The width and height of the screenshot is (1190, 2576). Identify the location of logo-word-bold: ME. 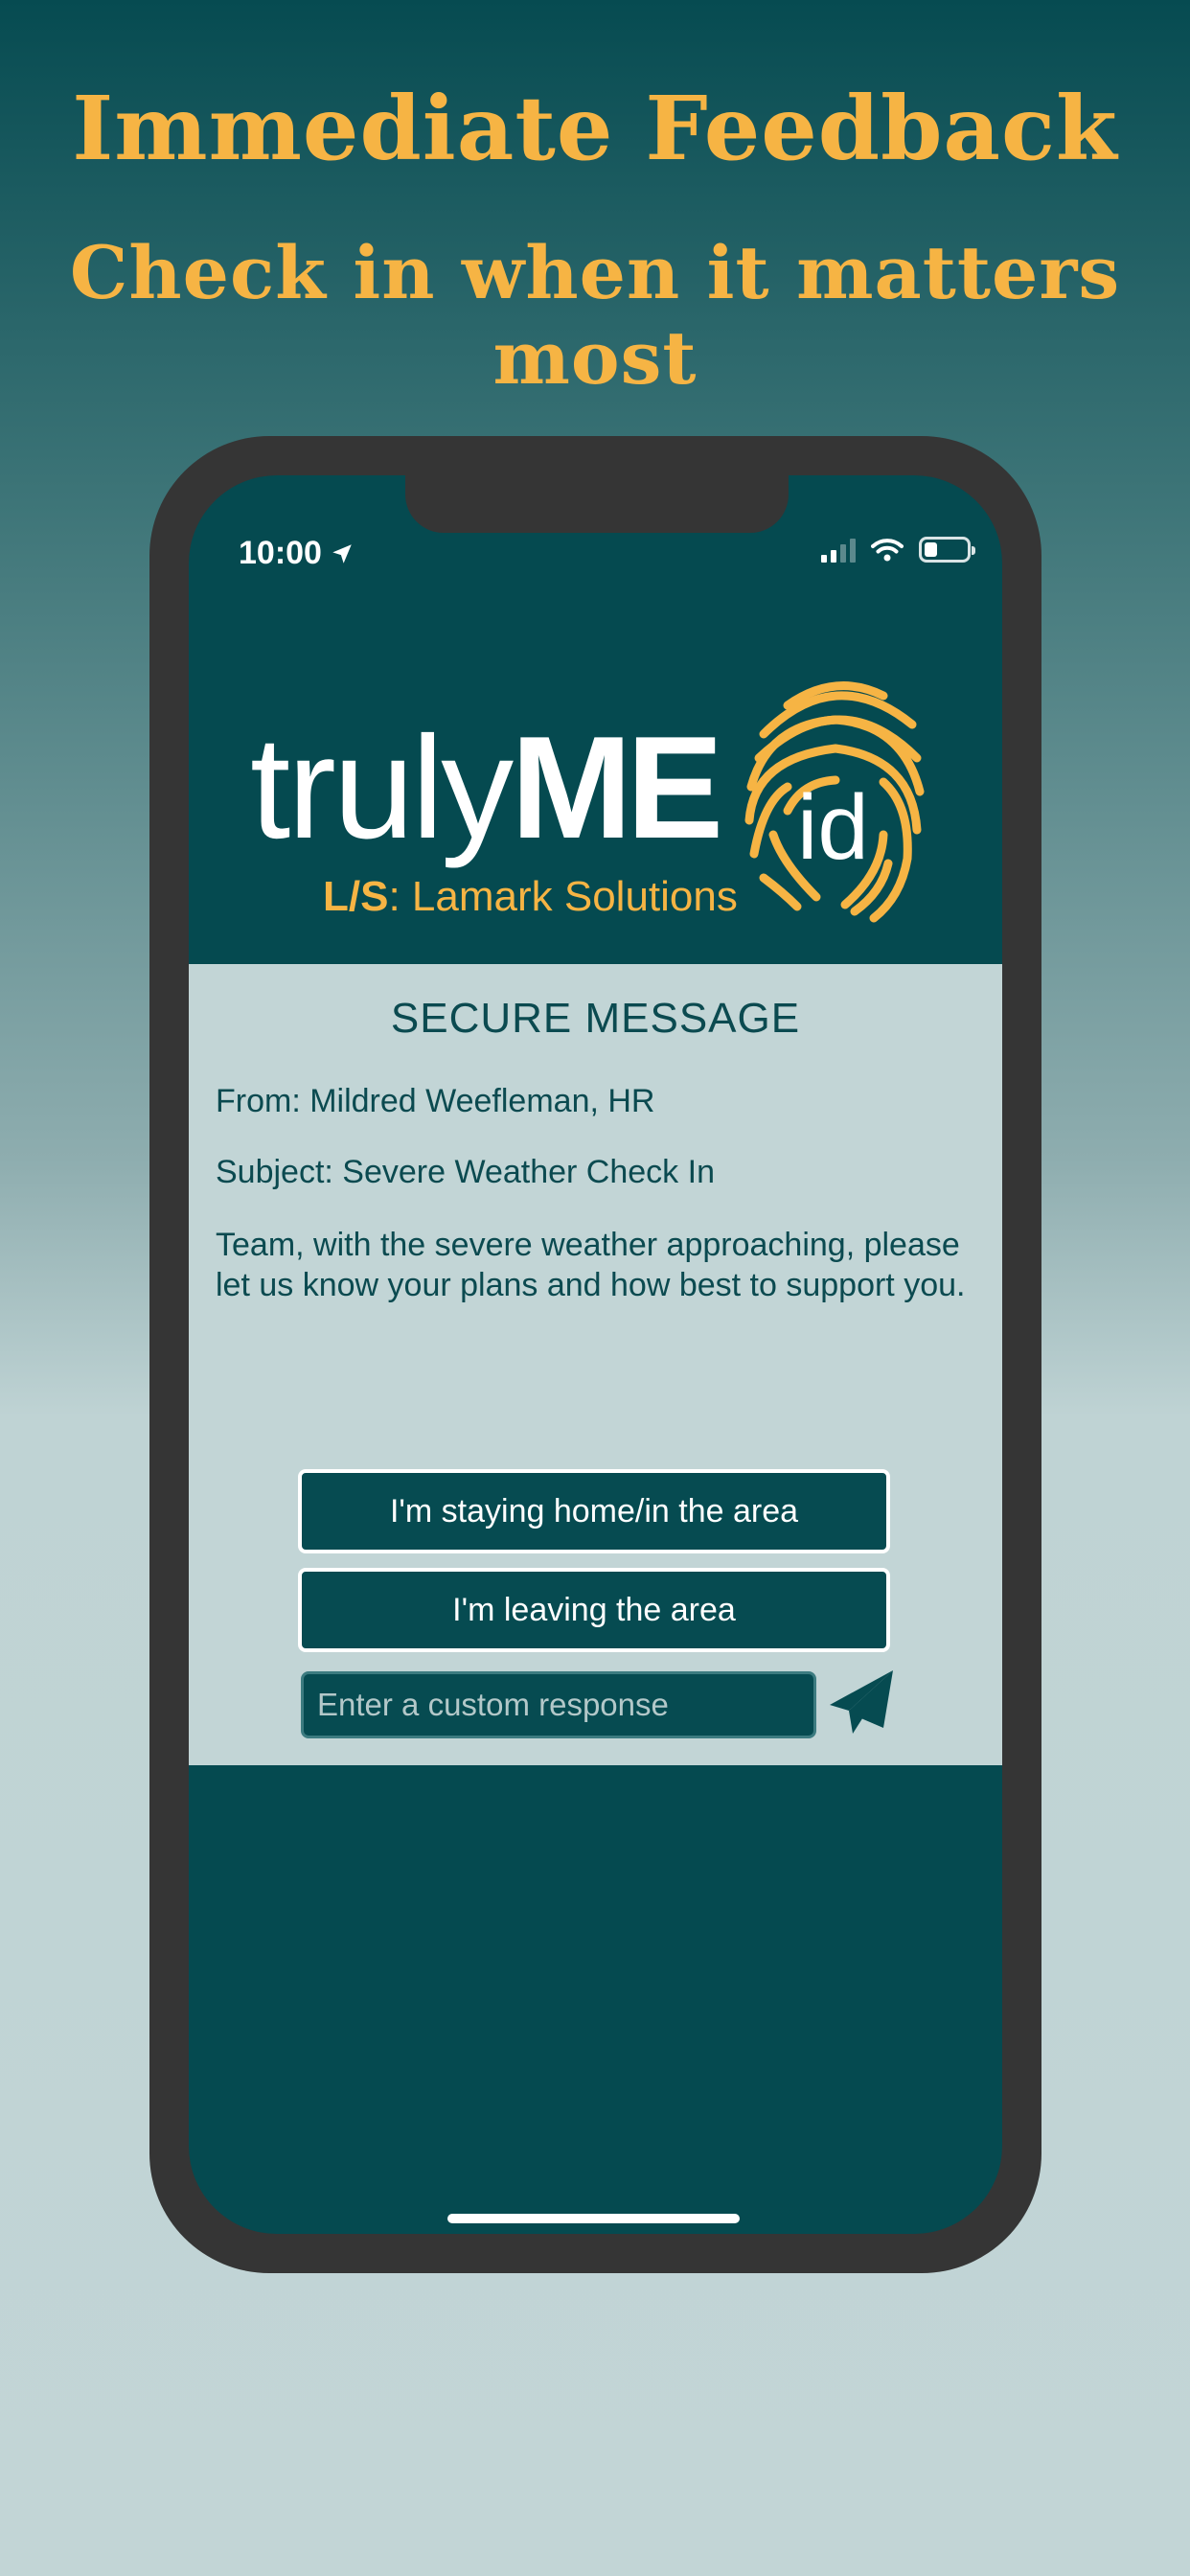
(617, 787).